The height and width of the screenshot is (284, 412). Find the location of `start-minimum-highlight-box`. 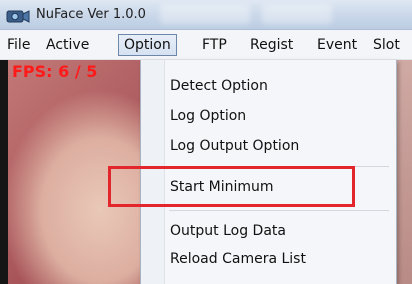

start-minimum-highlight-box is located at coordinates (231, 186).